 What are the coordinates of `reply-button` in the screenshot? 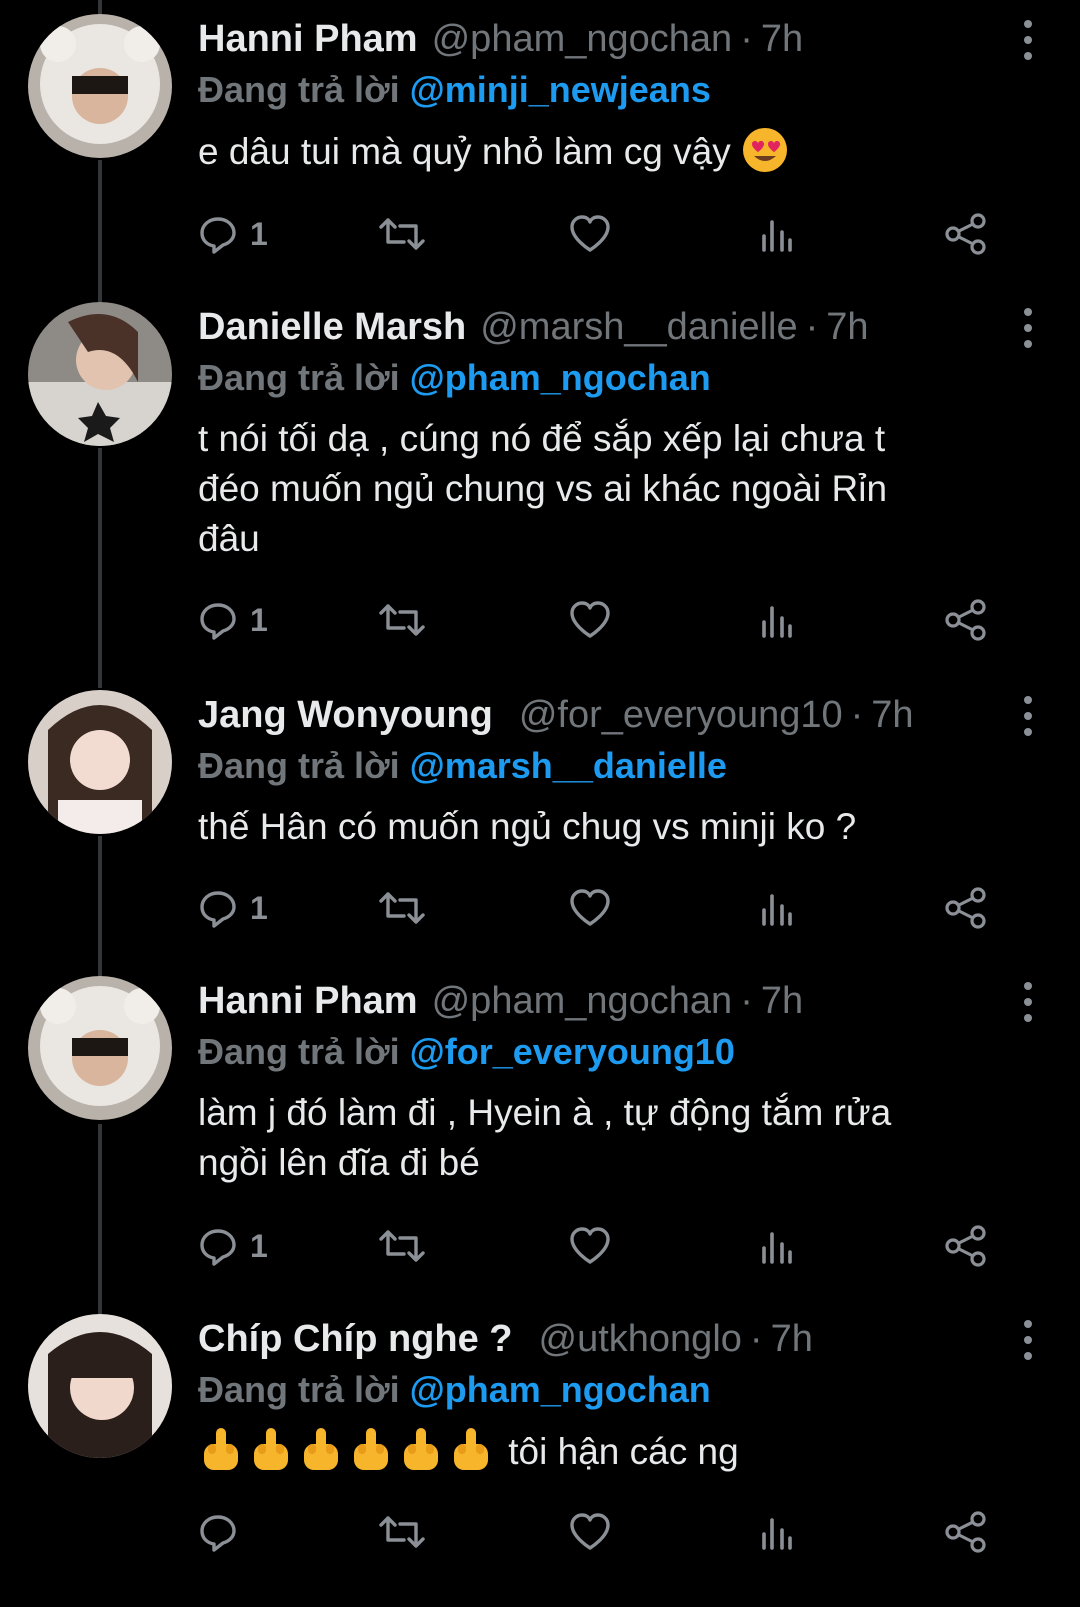 It's located at (224, 1532).